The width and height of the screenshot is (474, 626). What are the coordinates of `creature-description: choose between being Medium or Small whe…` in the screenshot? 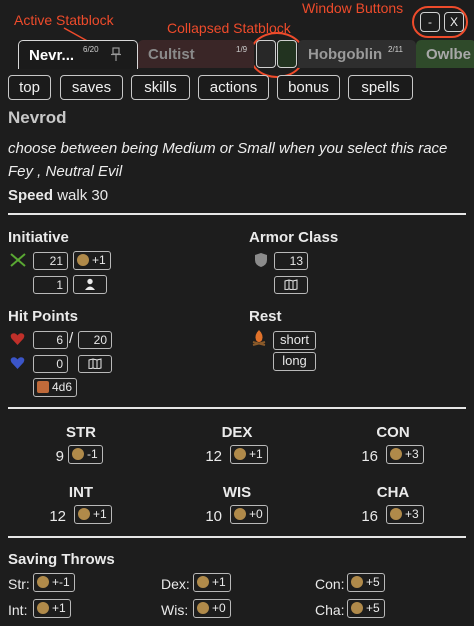 It's located at (228, 148).